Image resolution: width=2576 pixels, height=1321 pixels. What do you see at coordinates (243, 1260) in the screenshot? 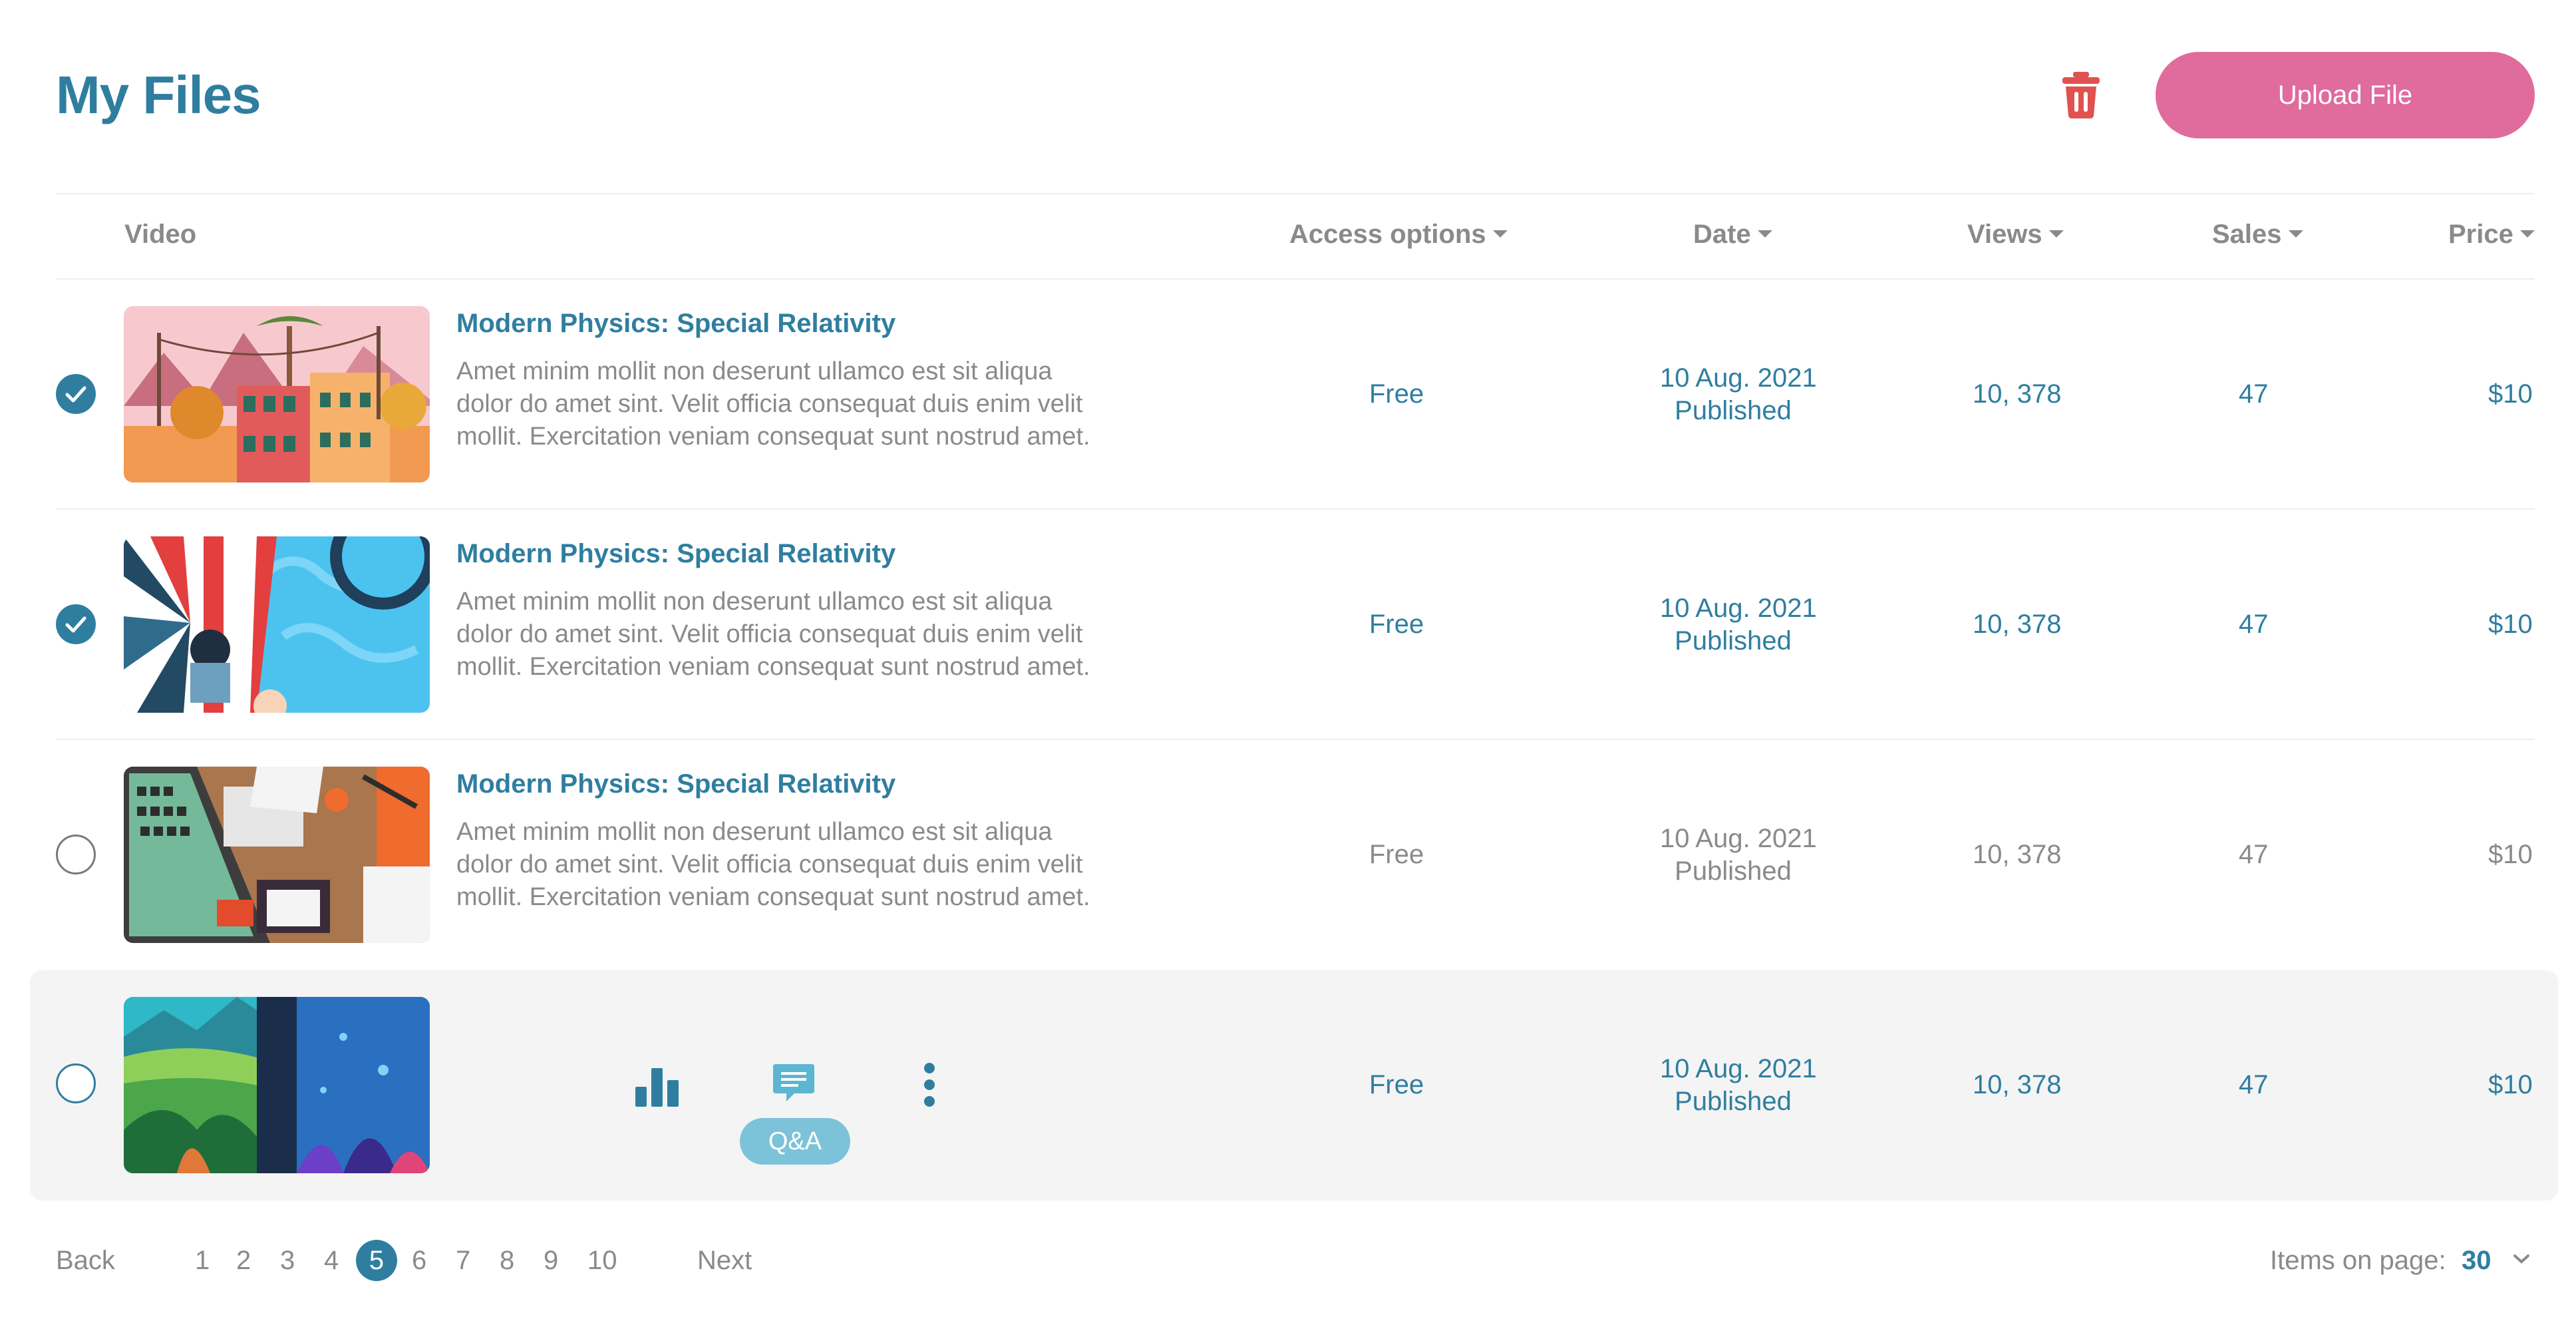
I see `page-2: 2` at bounding box center [243, 1260].